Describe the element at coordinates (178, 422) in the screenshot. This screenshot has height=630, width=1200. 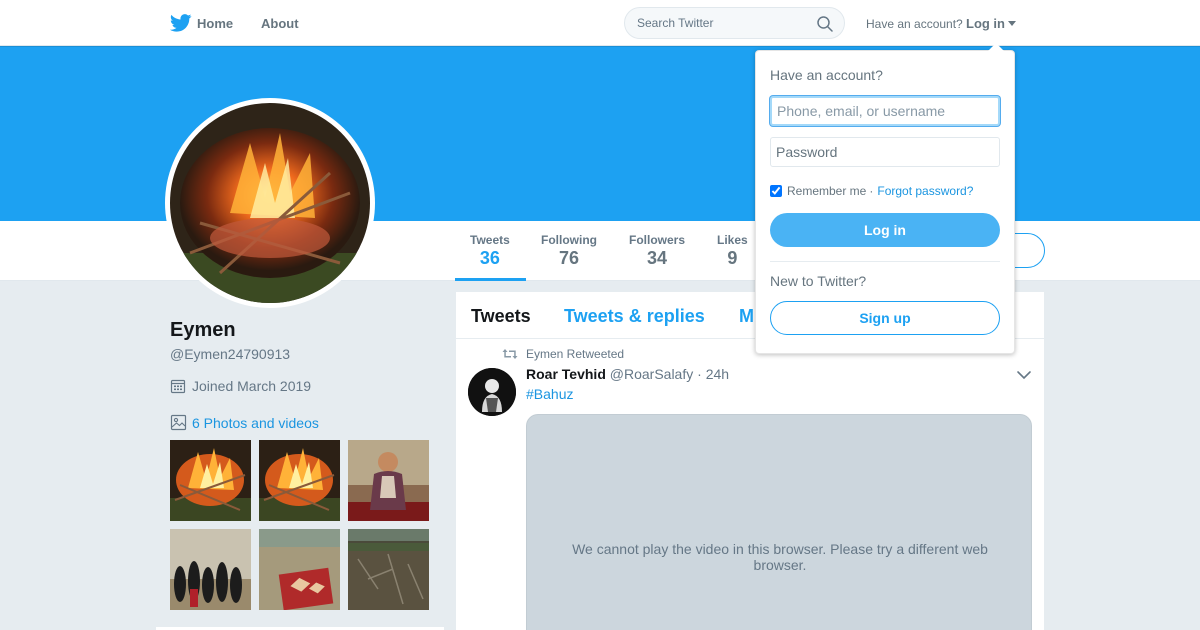
I see `photo-icon` at that location.